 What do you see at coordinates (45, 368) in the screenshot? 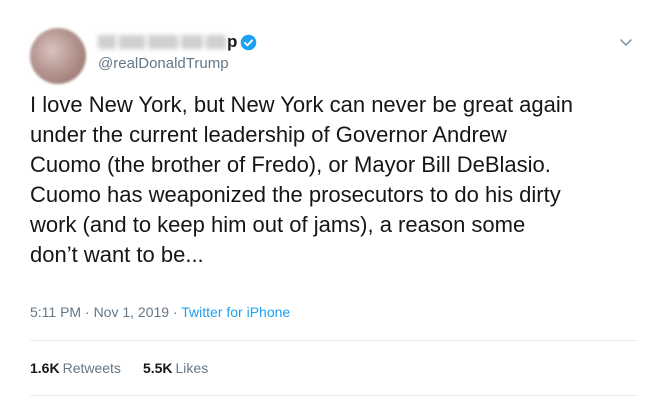
I see `retweets-count: 1.6K` at bounding box center [45, 368].